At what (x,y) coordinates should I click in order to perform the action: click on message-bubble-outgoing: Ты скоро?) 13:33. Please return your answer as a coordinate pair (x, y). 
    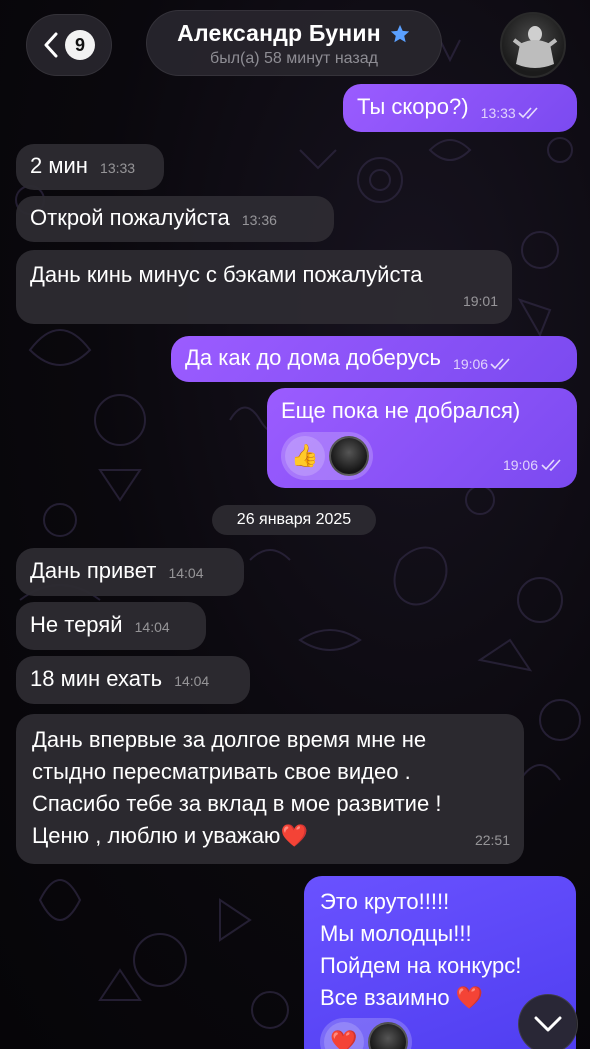
    Looking at the image, I should click on (460, 108).